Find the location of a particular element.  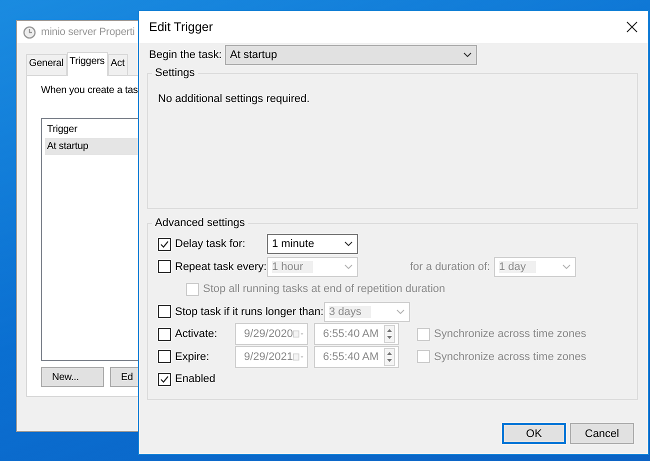

group-title: Settings is located at coordinates (175, 73).